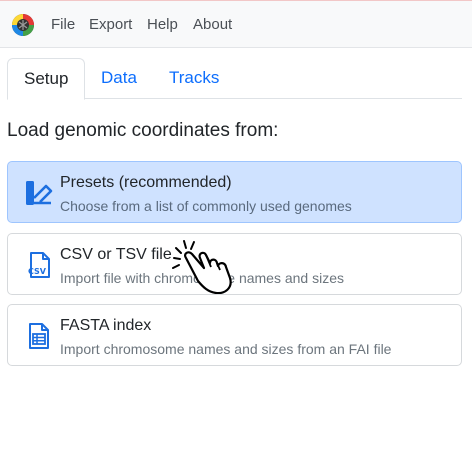  I want to click on menu-export: Export, so click(110, 24).